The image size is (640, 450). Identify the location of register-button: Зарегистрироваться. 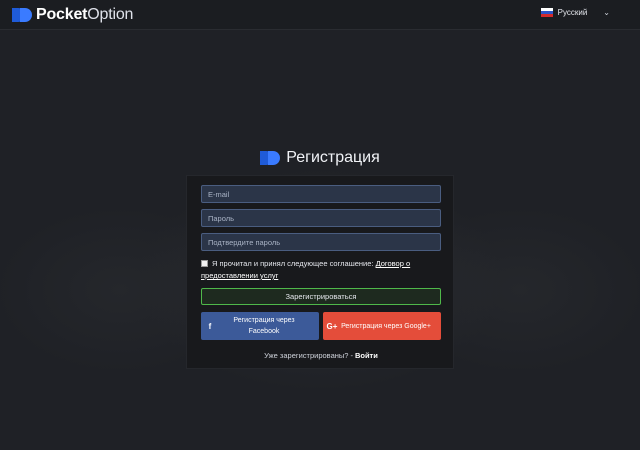
(321, 296).